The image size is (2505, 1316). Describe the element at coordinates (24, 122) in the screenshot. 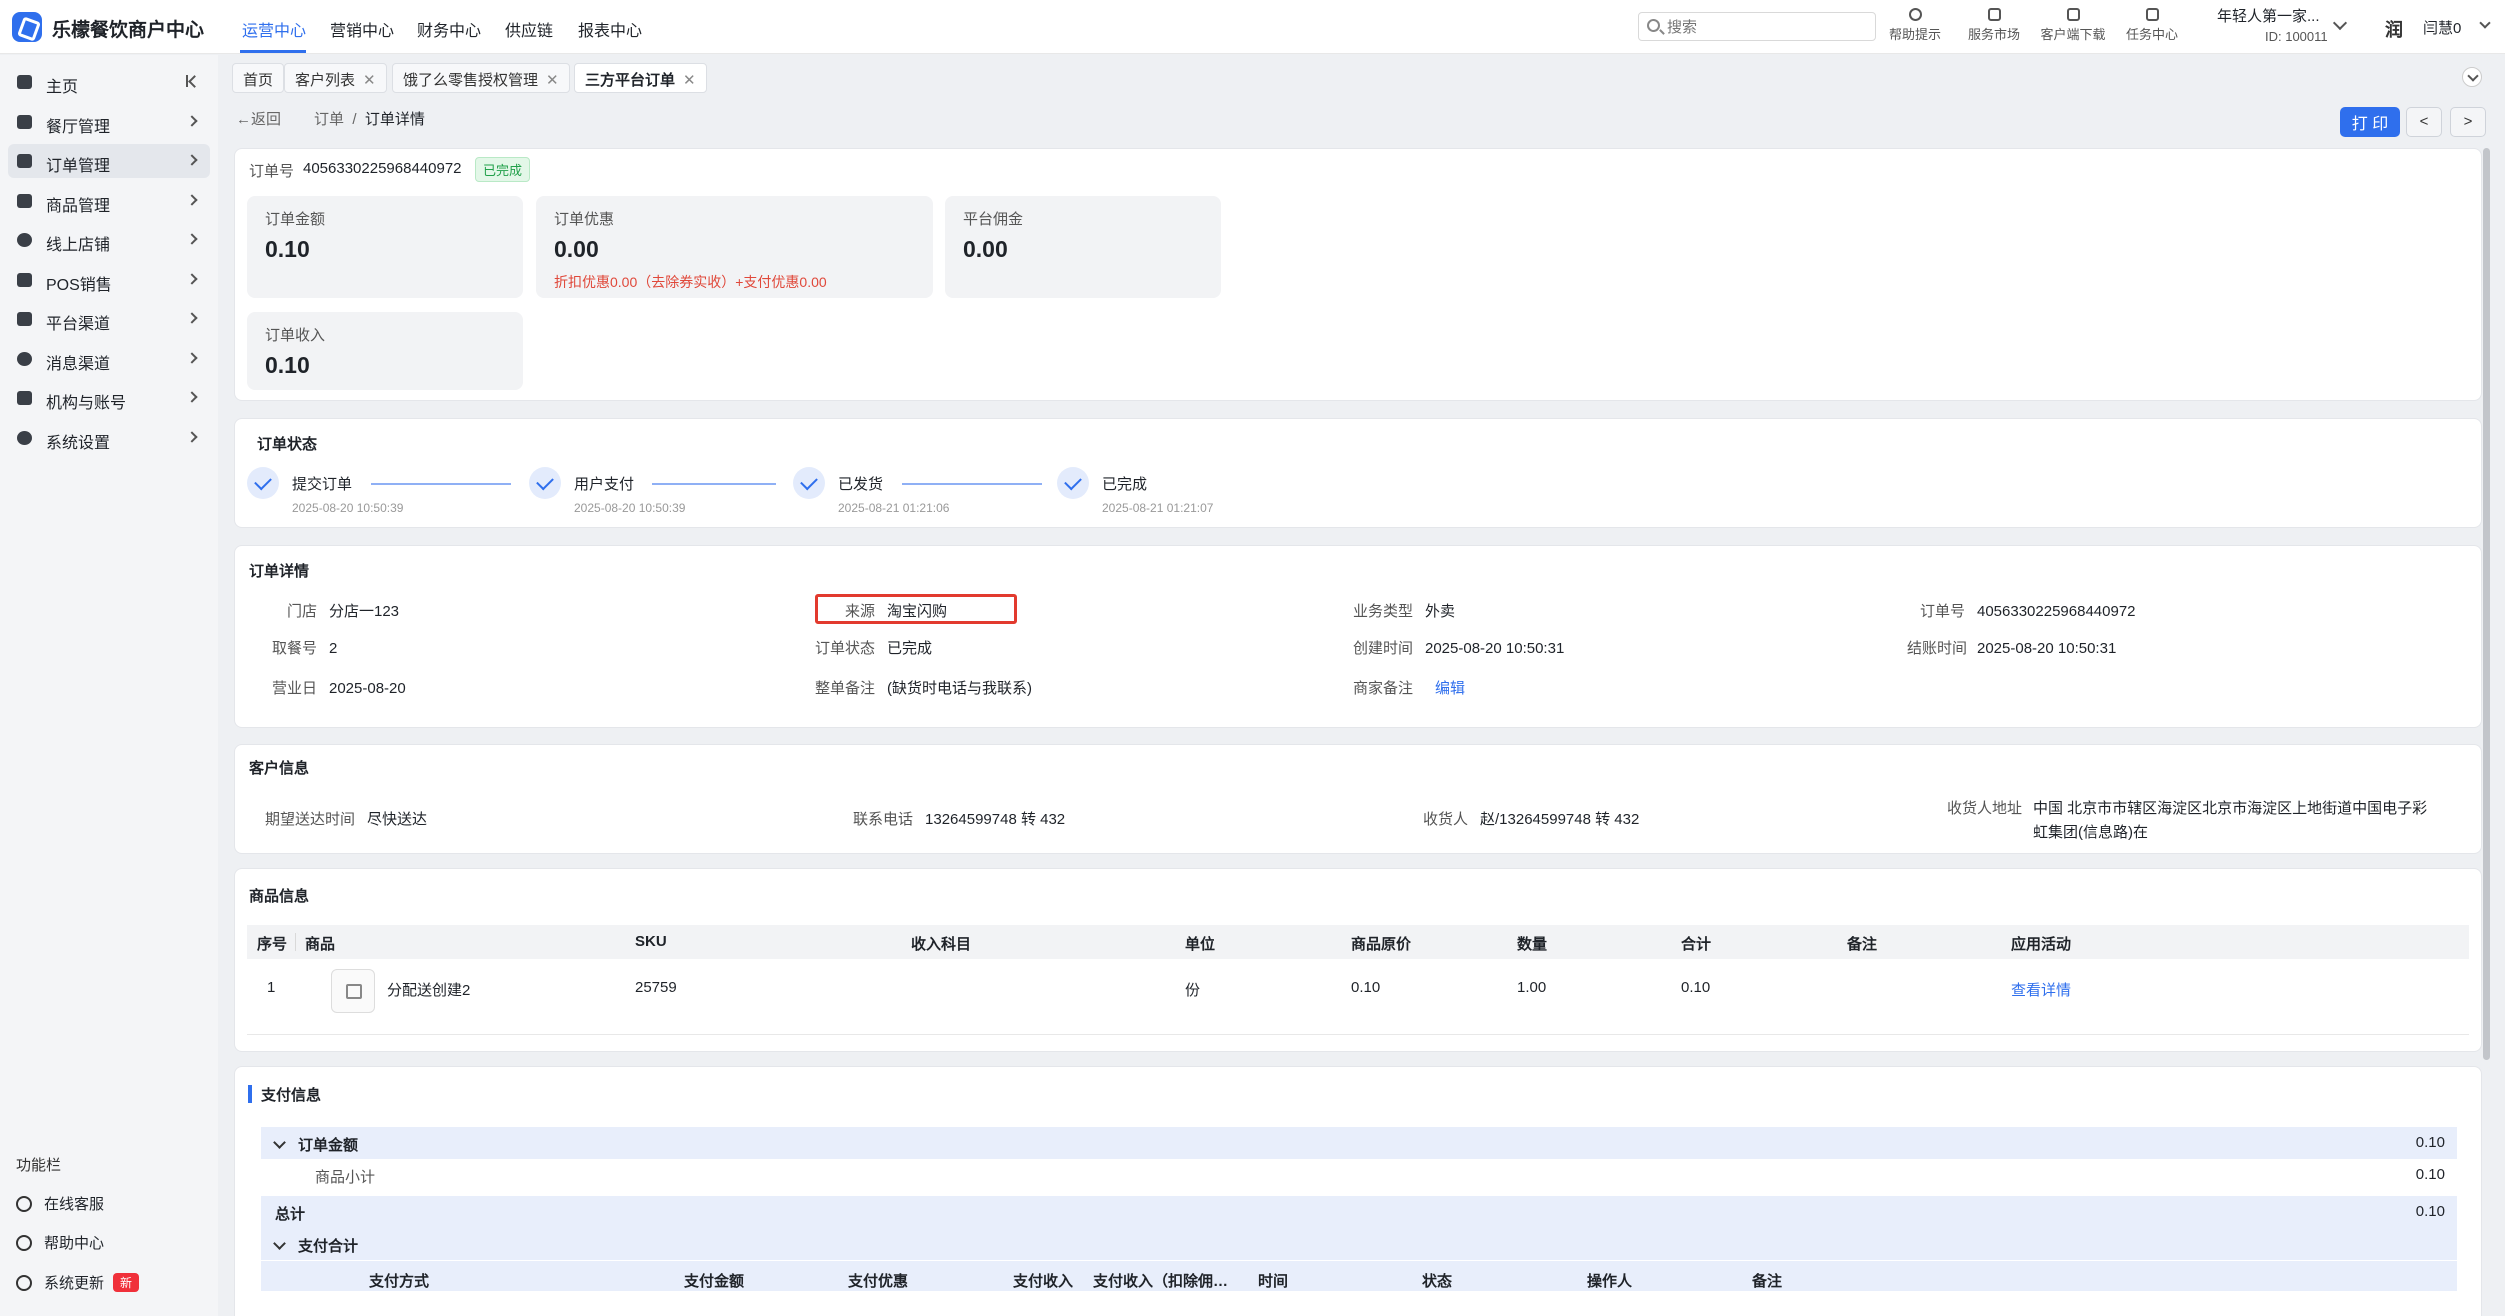

I see `store-icon` at that location.